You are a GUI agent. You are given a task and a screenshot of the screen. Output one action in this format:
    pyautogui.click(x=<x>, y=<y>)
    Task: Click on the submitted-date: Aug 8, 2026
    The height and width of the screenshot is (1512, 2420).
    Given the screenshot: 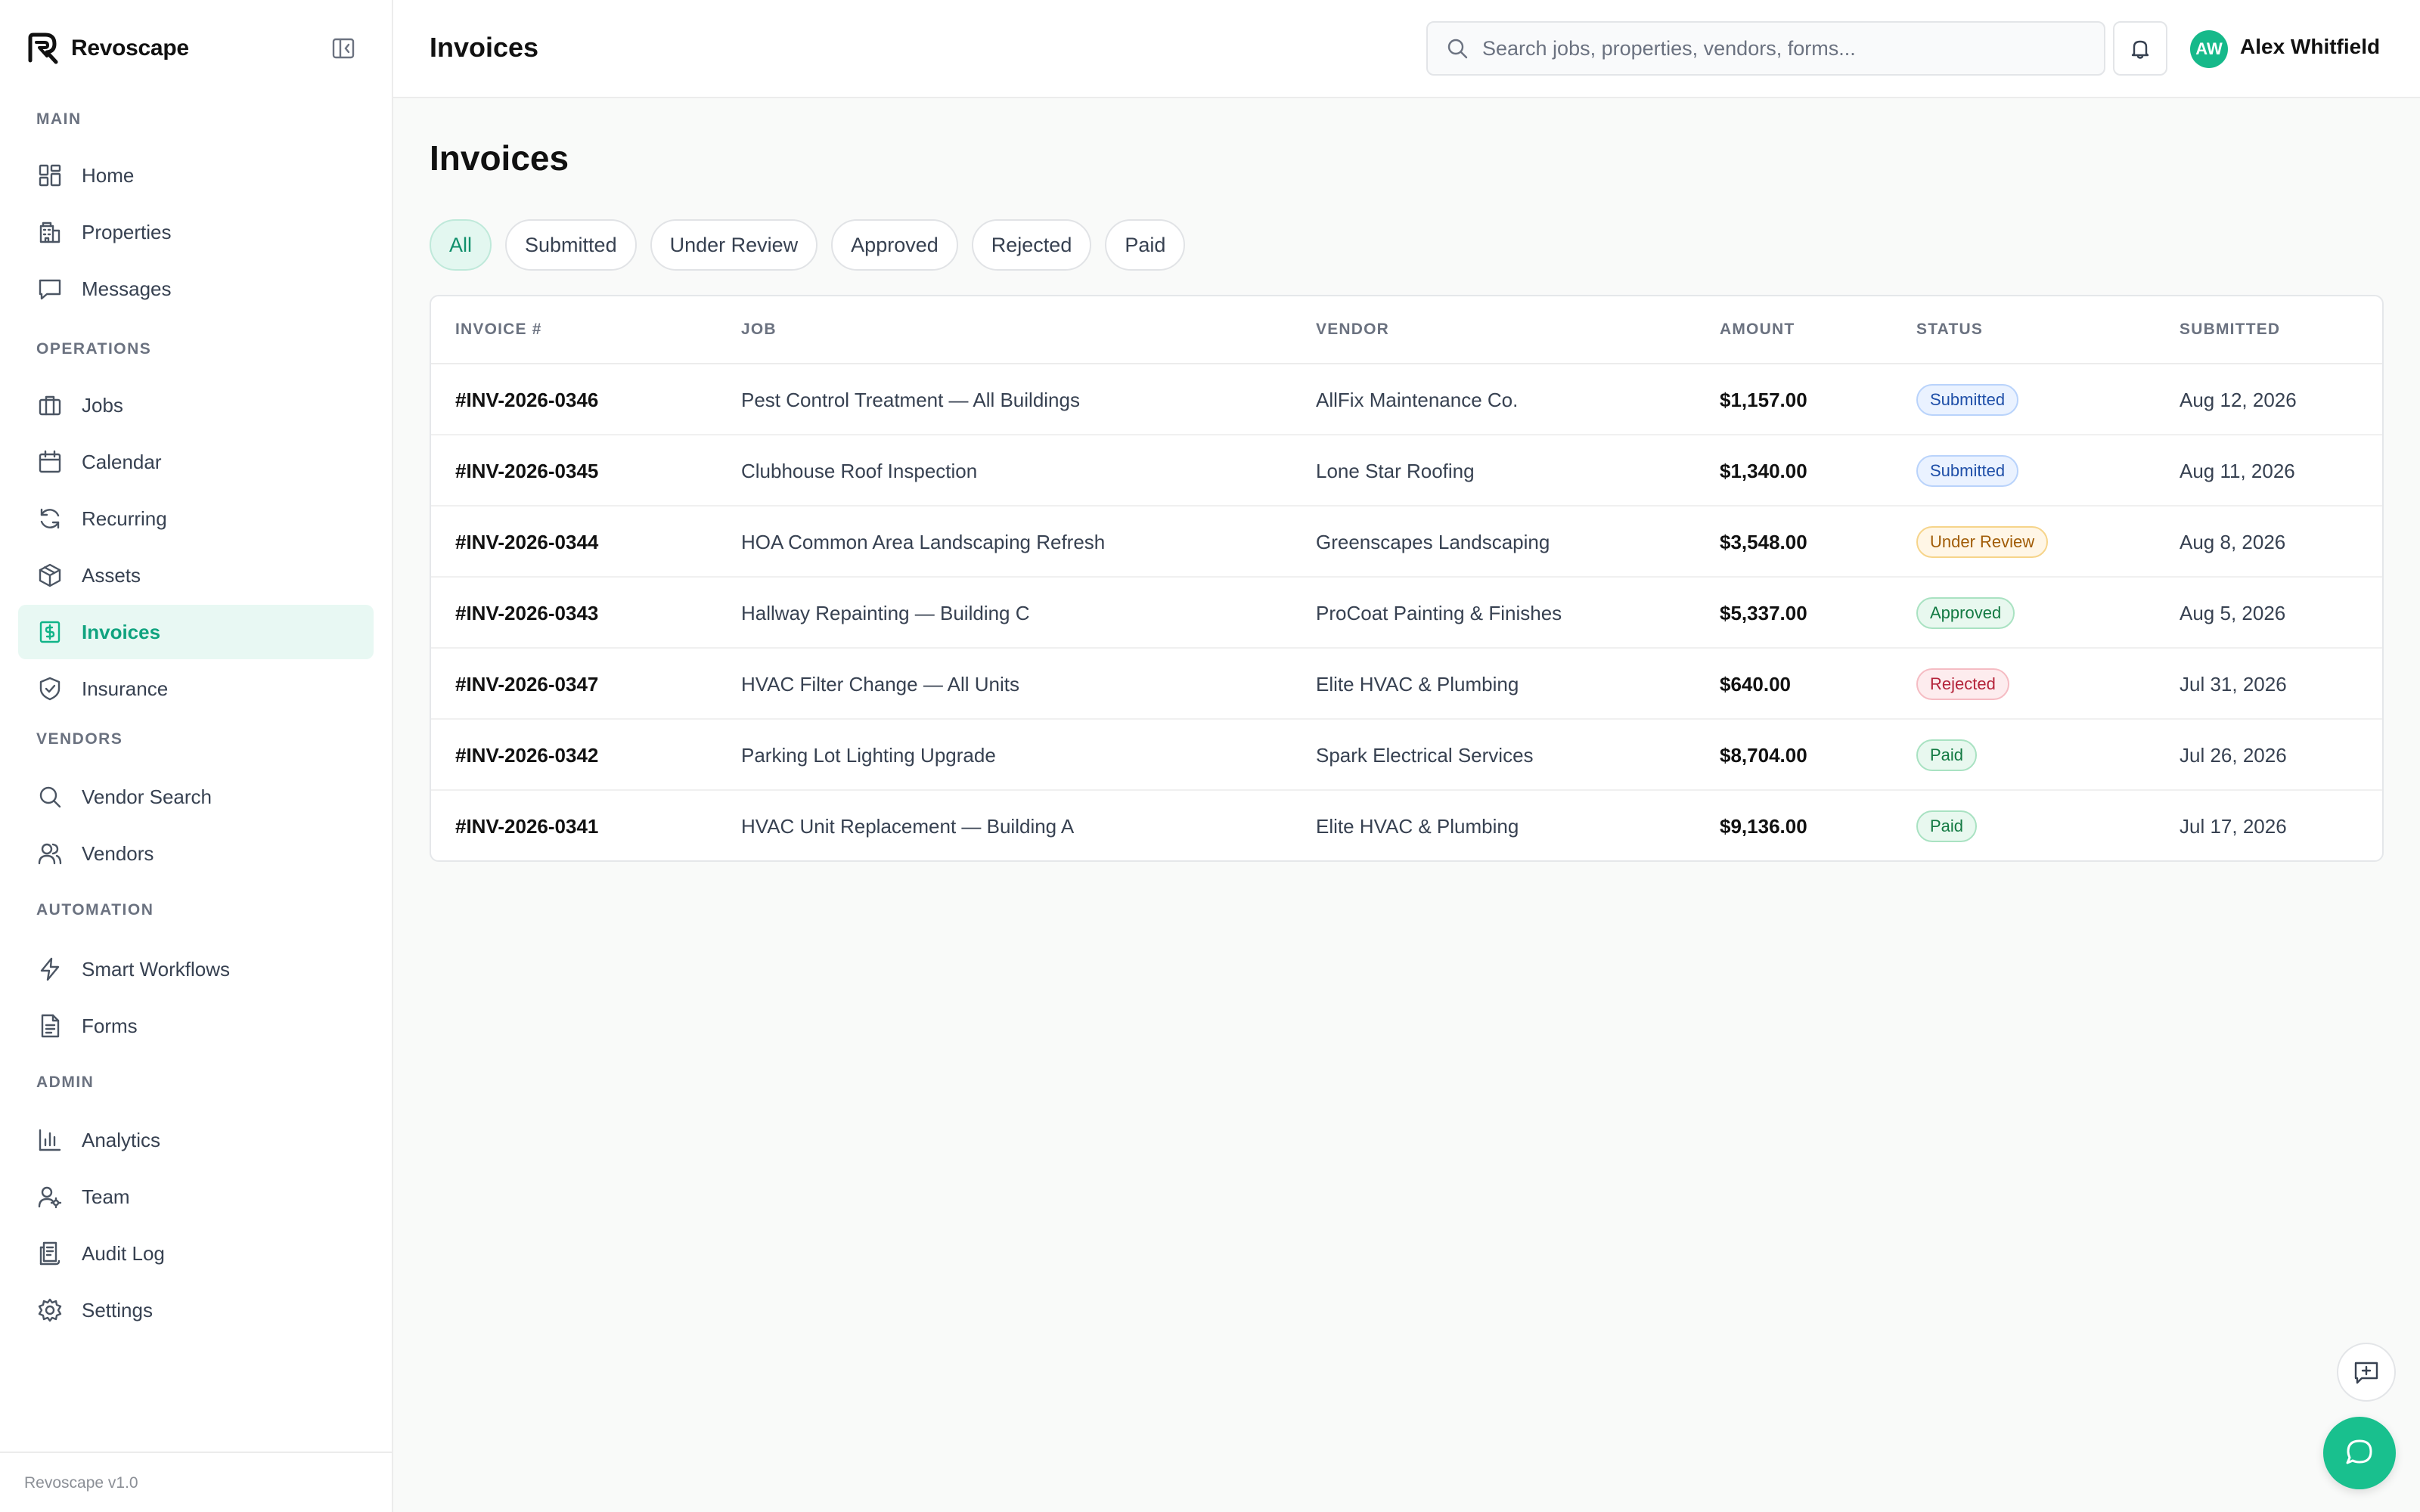 What is the action you would take?
    pyautogui.click(x=2233, y=542)
    